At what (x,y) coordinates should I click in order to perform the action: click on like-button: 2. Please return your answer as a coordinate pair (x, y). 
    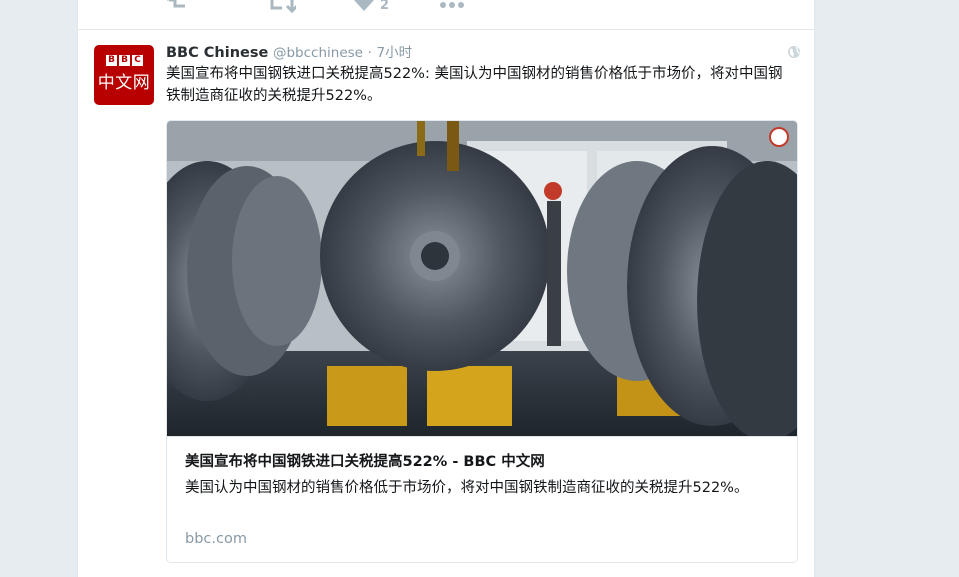
    Looking at the image, I should click on (371, 6).